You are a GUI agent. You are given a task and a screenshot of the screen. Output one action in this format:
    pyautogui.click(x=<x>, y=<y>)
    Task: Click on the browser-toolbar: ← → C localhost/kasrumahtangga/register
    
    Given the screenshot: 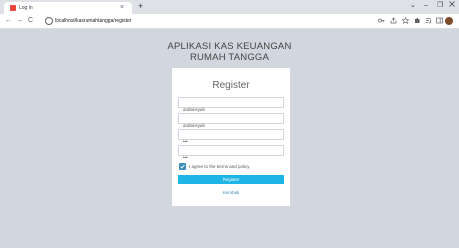 What is the action you would take?
    pyautogui.click(x=229, y=21)
    